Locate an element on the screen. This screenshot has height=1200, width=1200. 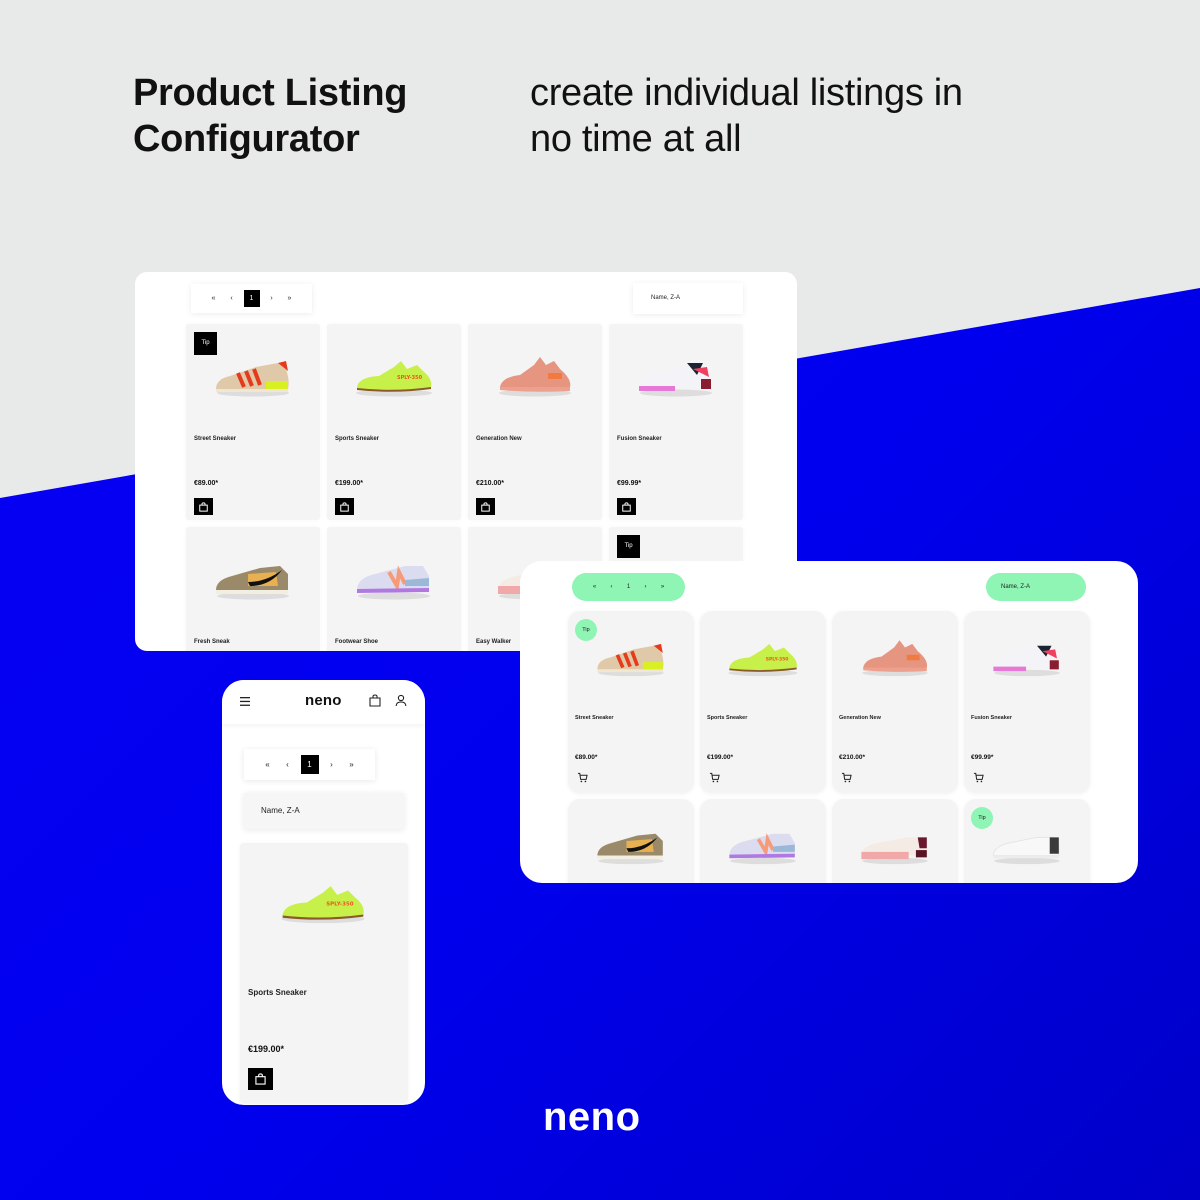
product-name: Easy Walker is located at coordinates (493, 642).